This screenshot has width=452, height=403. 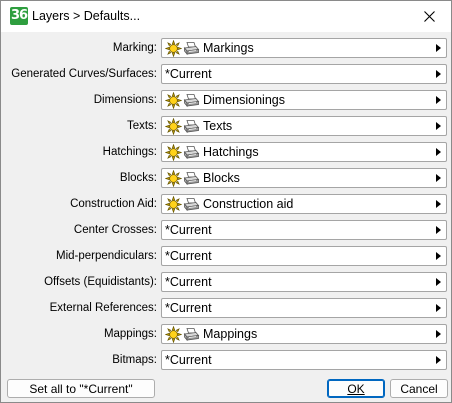 I want to click on layer-row: Marking: Markings, so click(x=226, y=48).